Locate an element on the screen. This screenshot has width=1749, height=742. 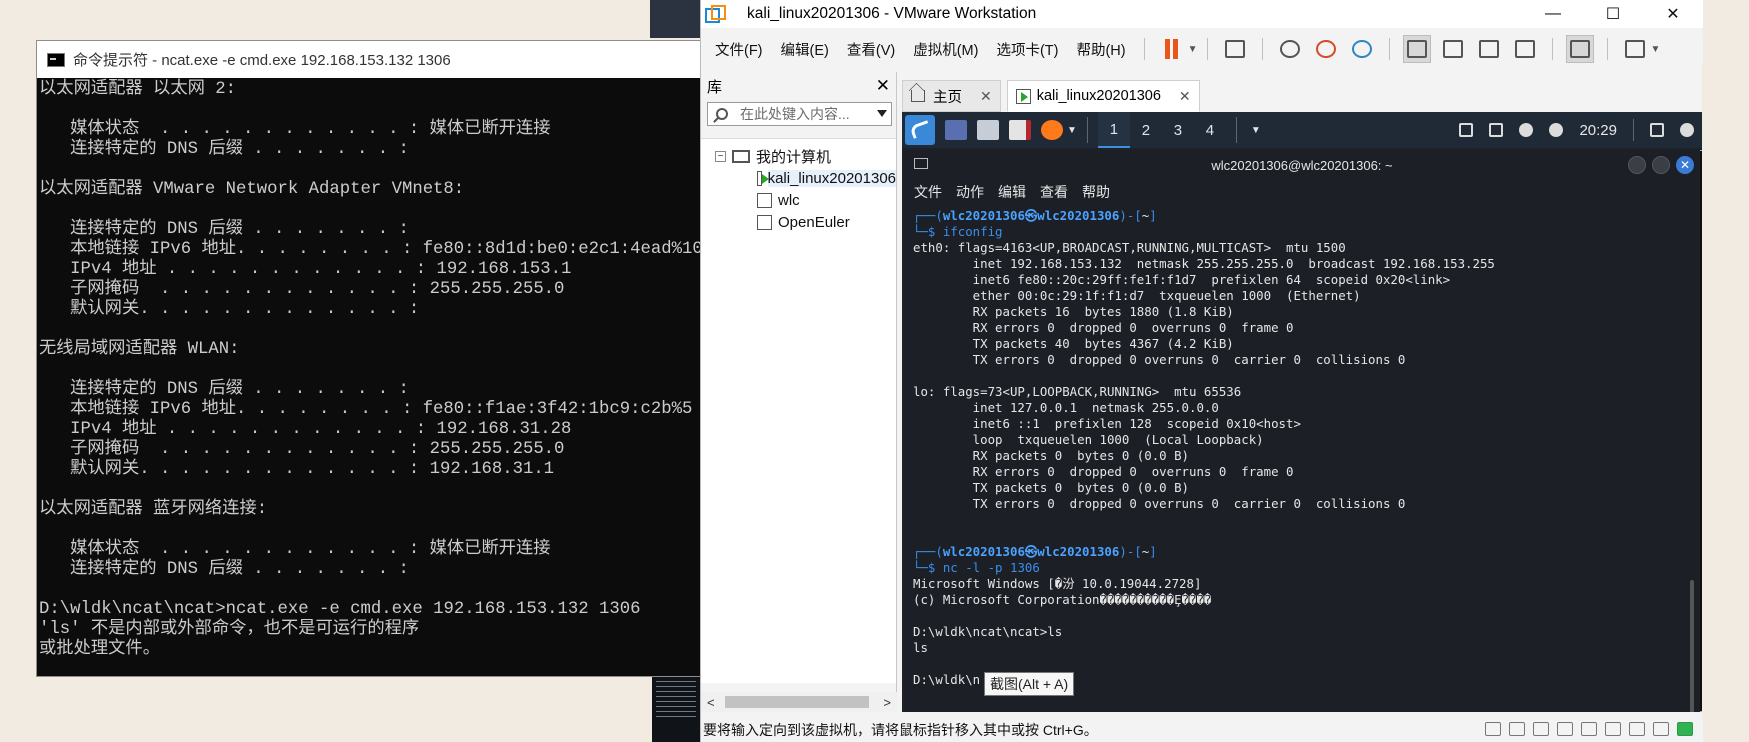
windows-dropdown-icon: ▼ is located at coordinates (1256, 130).